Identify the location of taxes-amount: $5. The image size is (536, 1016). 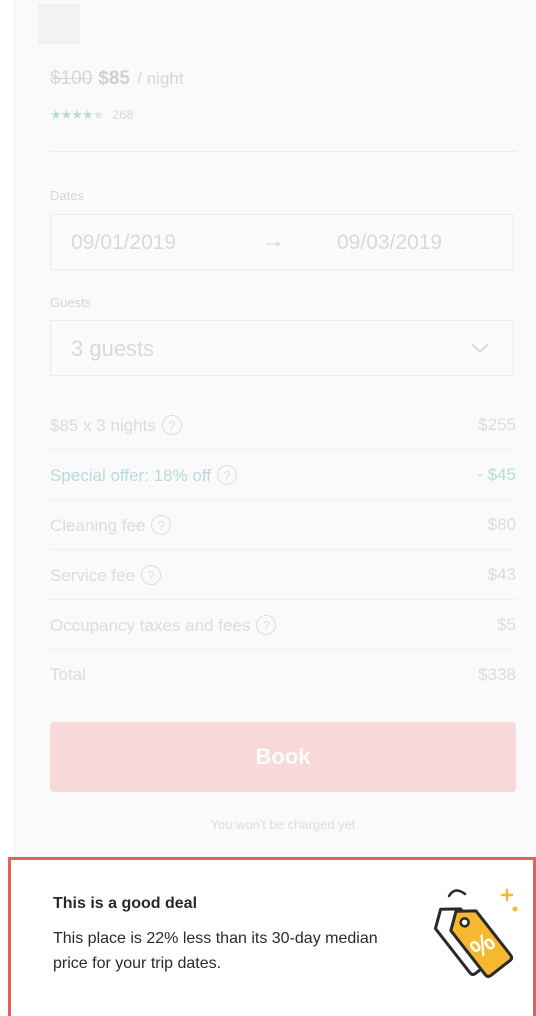
(506, 624).